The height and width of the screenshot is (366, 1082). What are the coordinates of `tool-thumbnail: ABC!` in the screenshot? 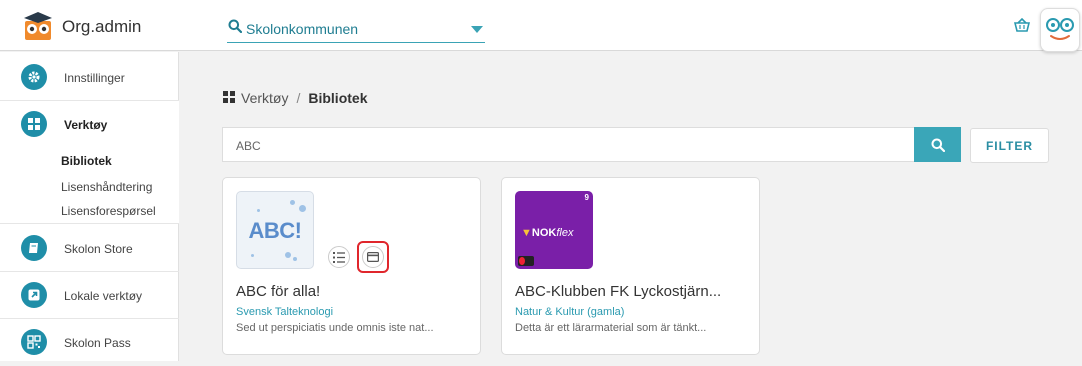 It's located at (275, 230).